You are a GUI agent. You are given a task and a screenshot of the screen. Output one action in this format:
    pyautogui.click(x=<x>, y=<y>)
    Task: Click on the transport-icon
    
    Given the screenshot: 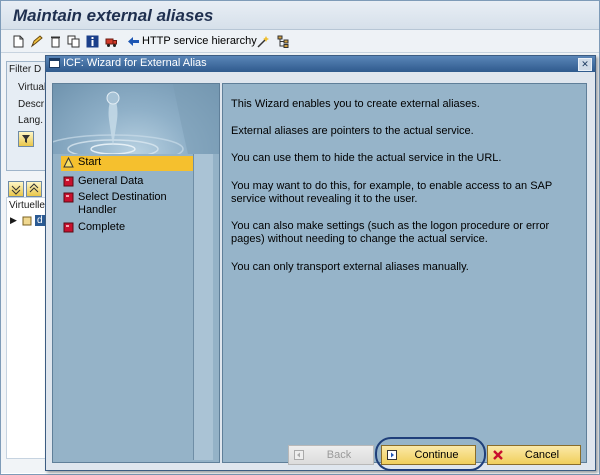 What is the action you would take?
    pyautogui.click(x=111, y=42)
    